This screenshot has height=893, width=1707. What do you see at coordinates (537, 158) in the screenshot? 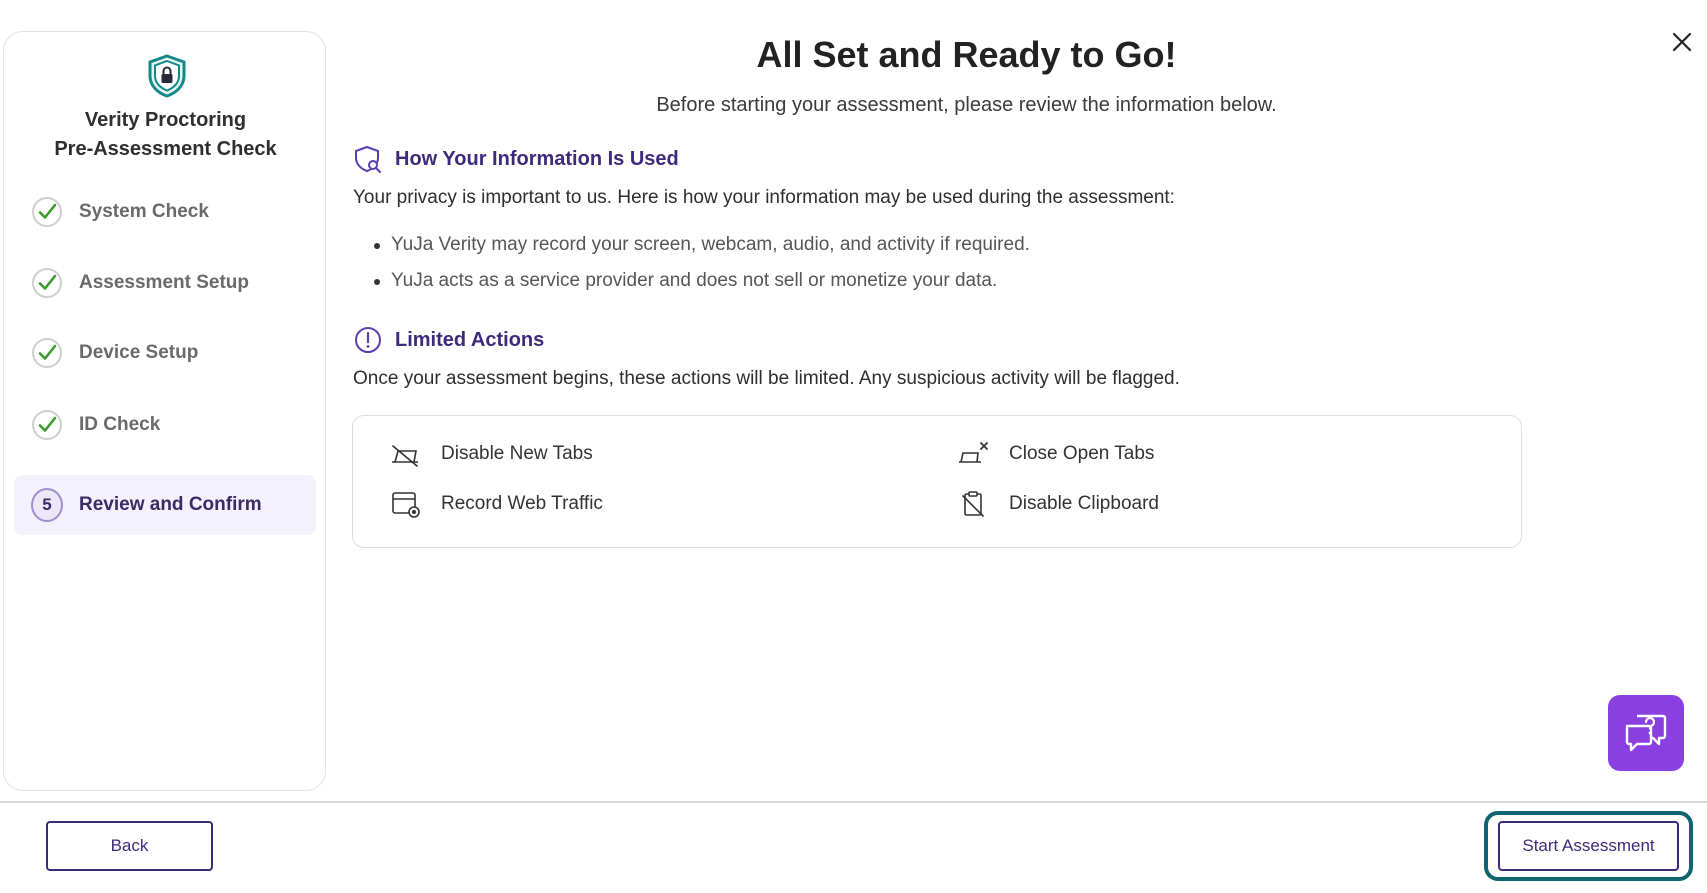
I see `info-section-title: How Your Information Is Used` at bounding box center [537, 158].